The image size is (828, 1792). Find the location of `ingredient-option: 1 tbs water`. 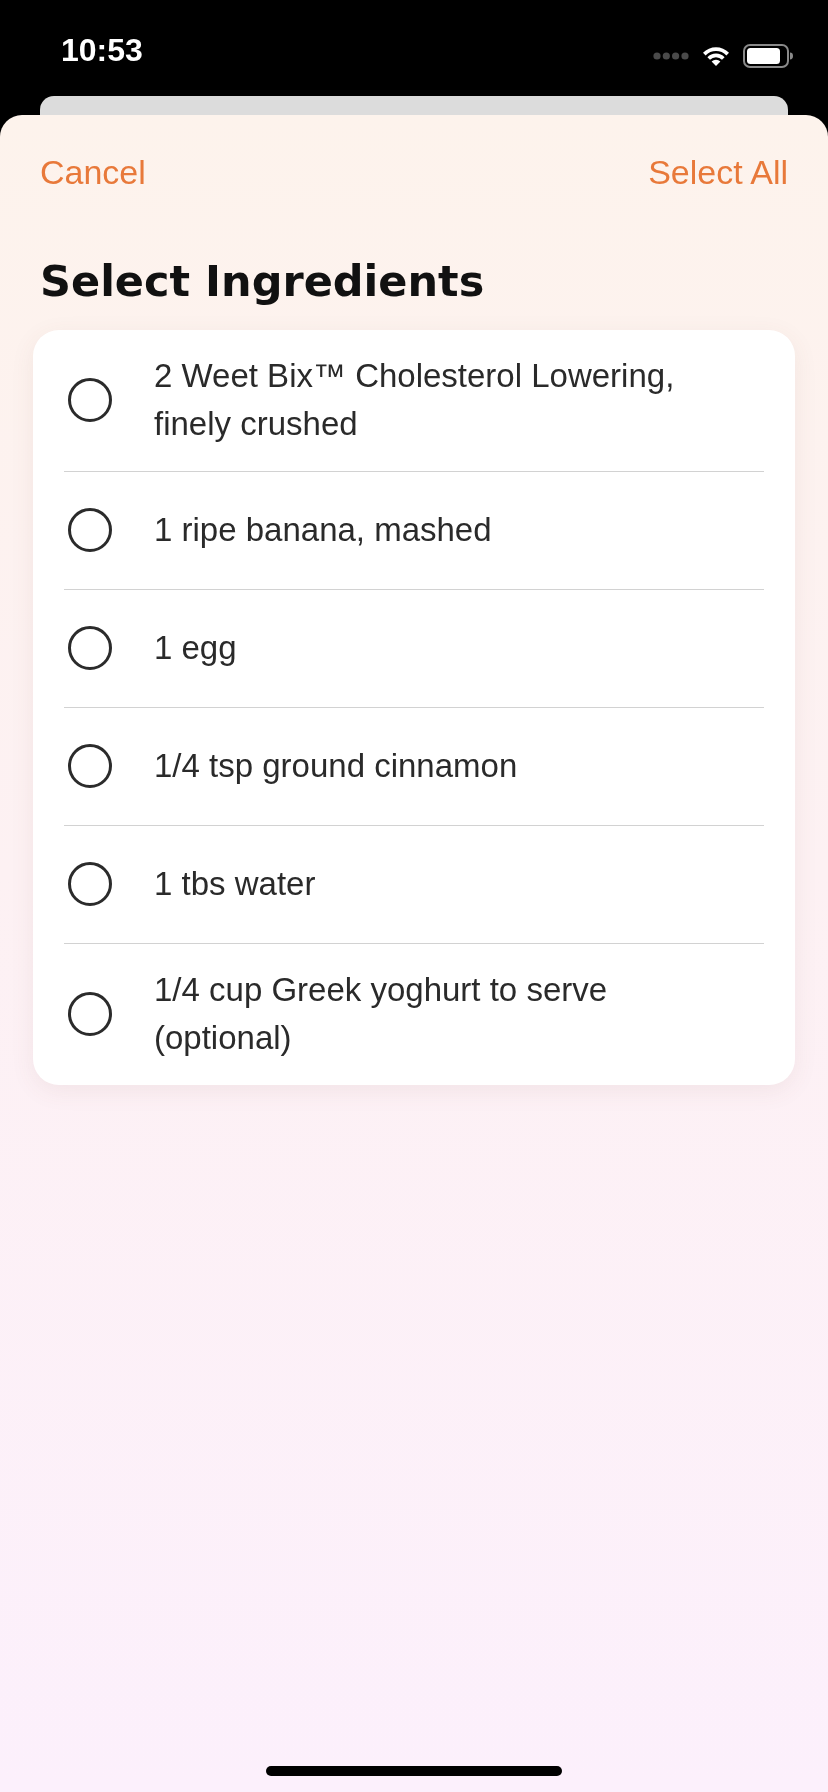

ingredient-option: 1 tbs water is located at coordinates (414, 884).